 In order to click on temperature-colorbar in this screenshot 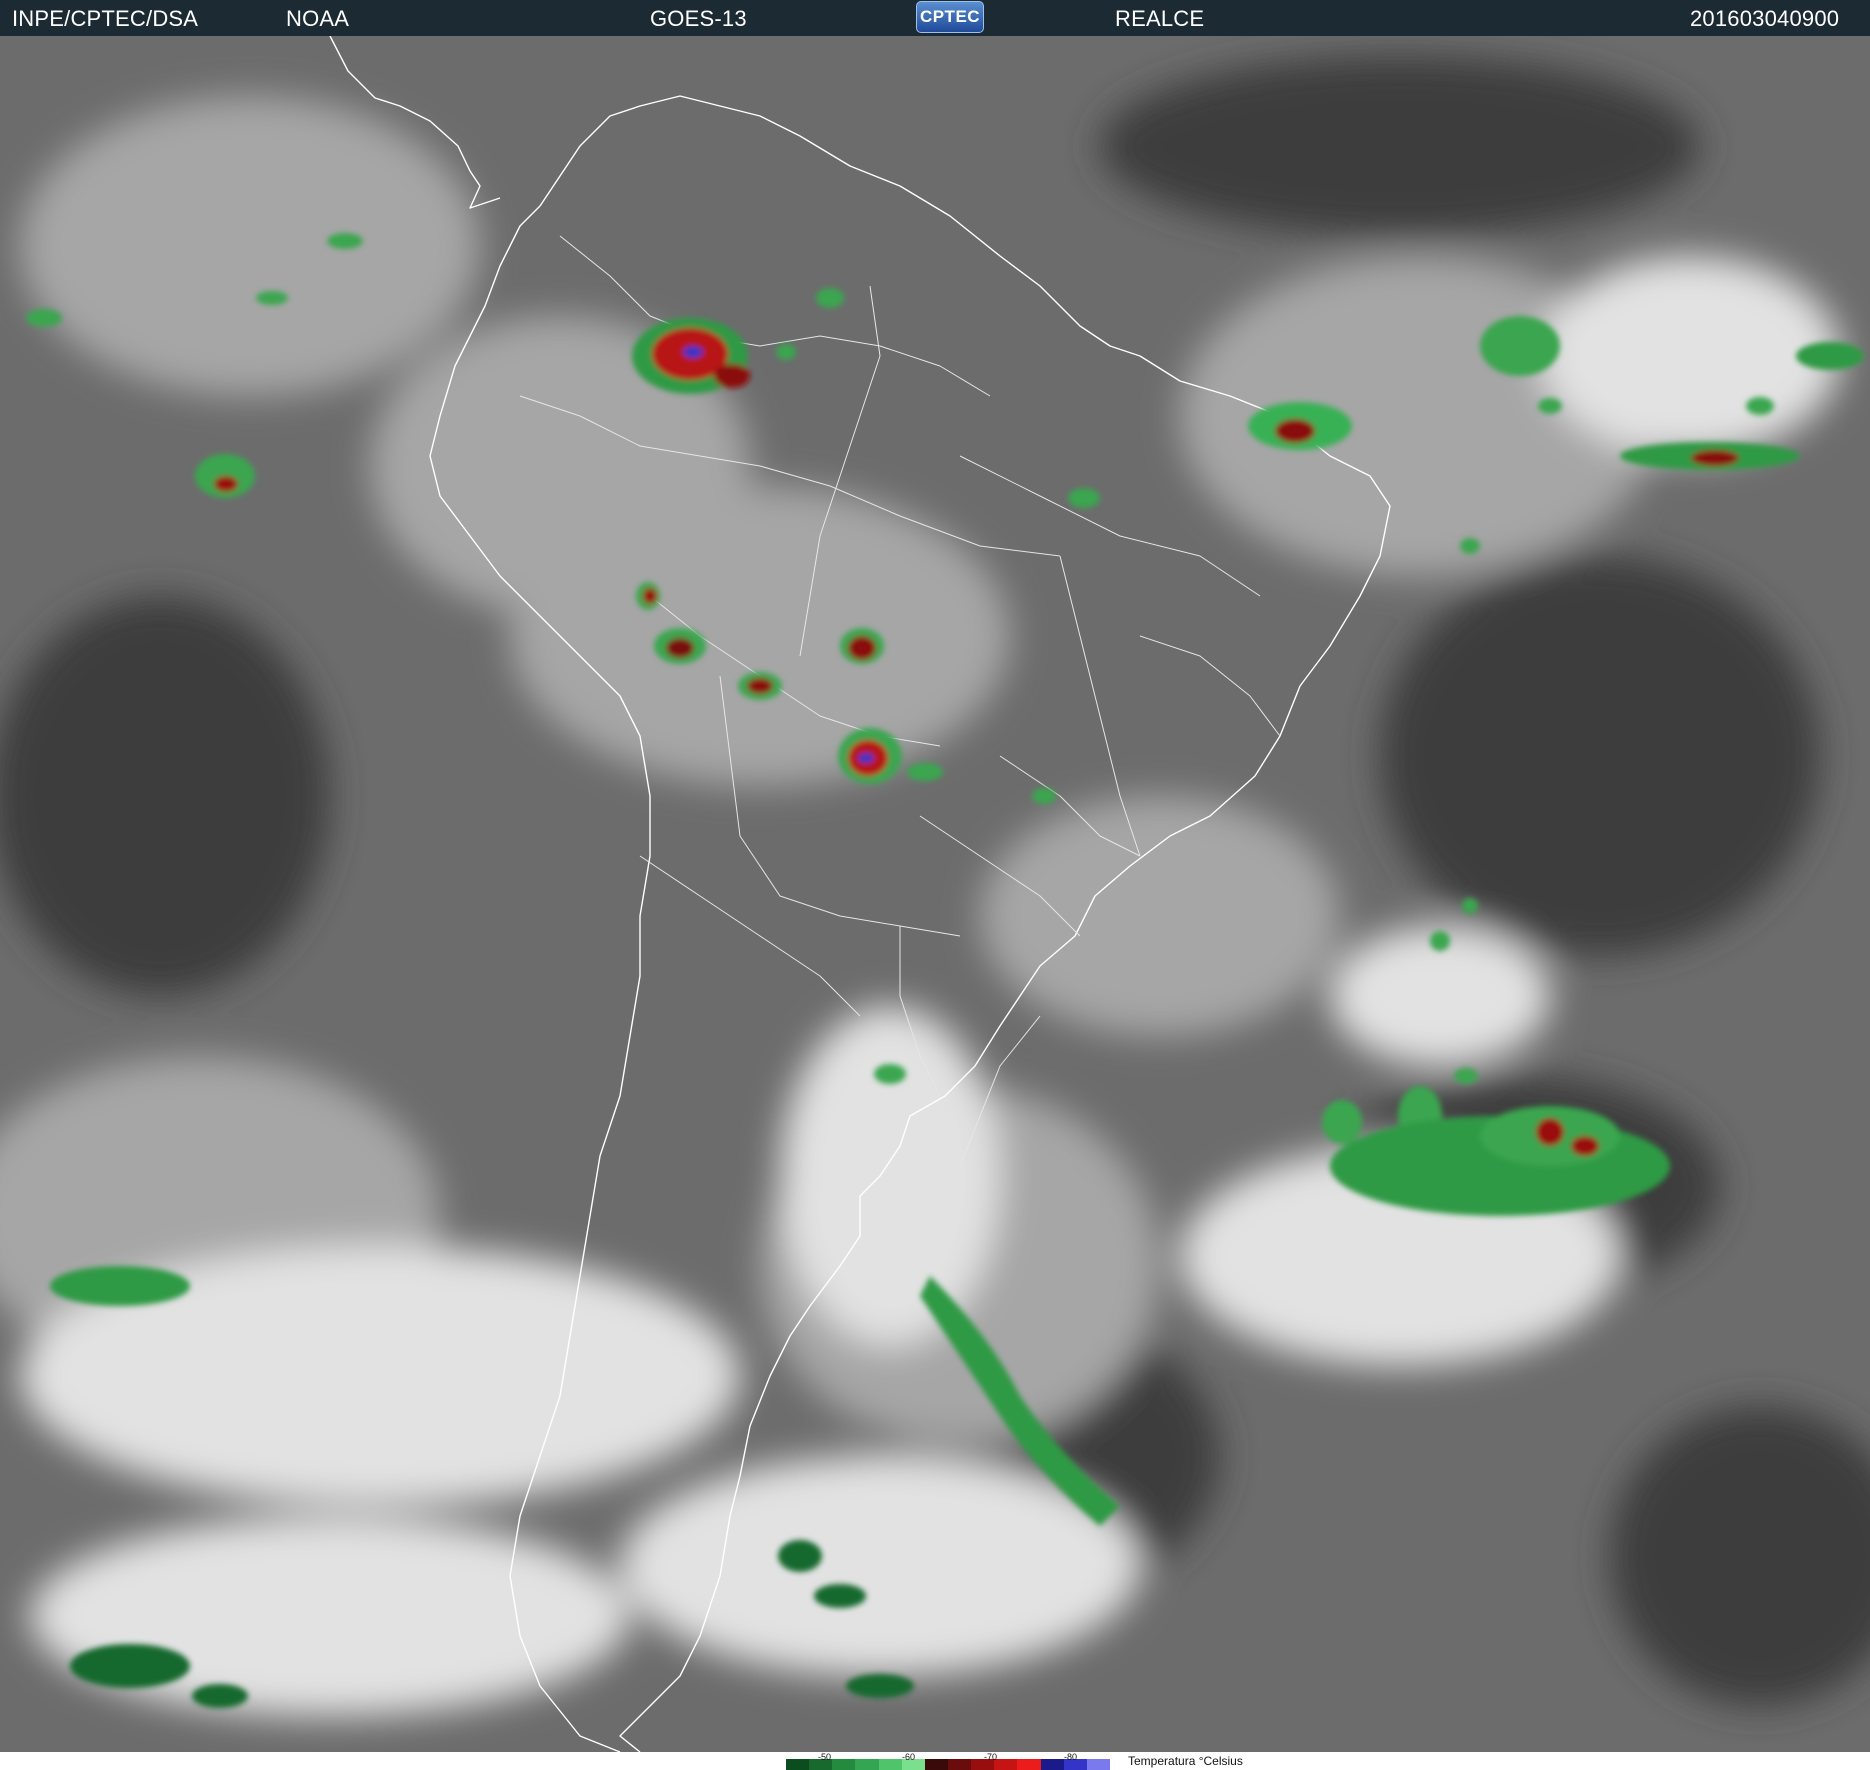, I will do `click(948, 1764)`.